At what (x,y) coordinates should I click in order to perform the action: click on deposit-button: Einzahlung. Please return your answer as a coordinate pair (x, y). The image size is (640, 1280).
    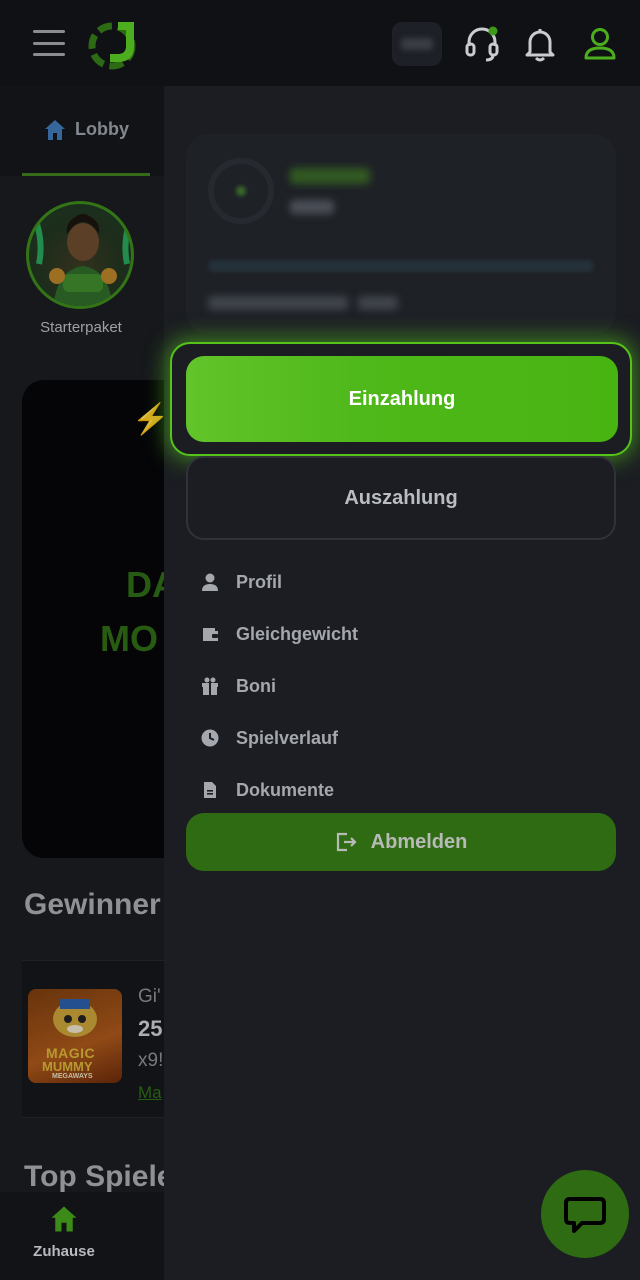
    Looking at the image, I should click on (402, 399).